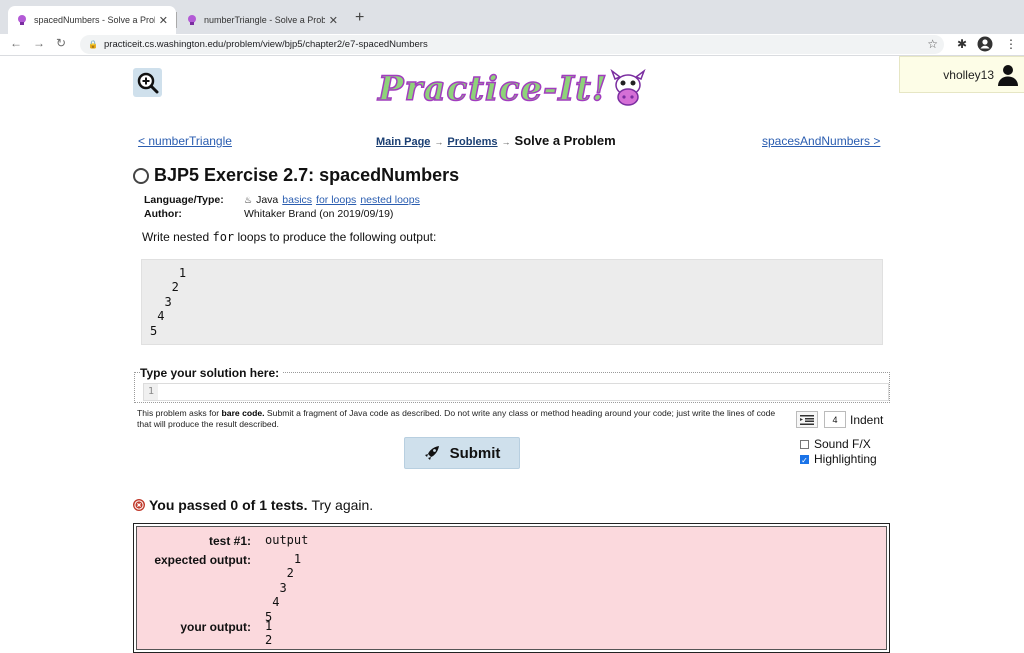 This screenshot has width=1024, height=653. Describe the element at coordinates (287, 540) in the screenshot. I see `test-type: output` at that location.